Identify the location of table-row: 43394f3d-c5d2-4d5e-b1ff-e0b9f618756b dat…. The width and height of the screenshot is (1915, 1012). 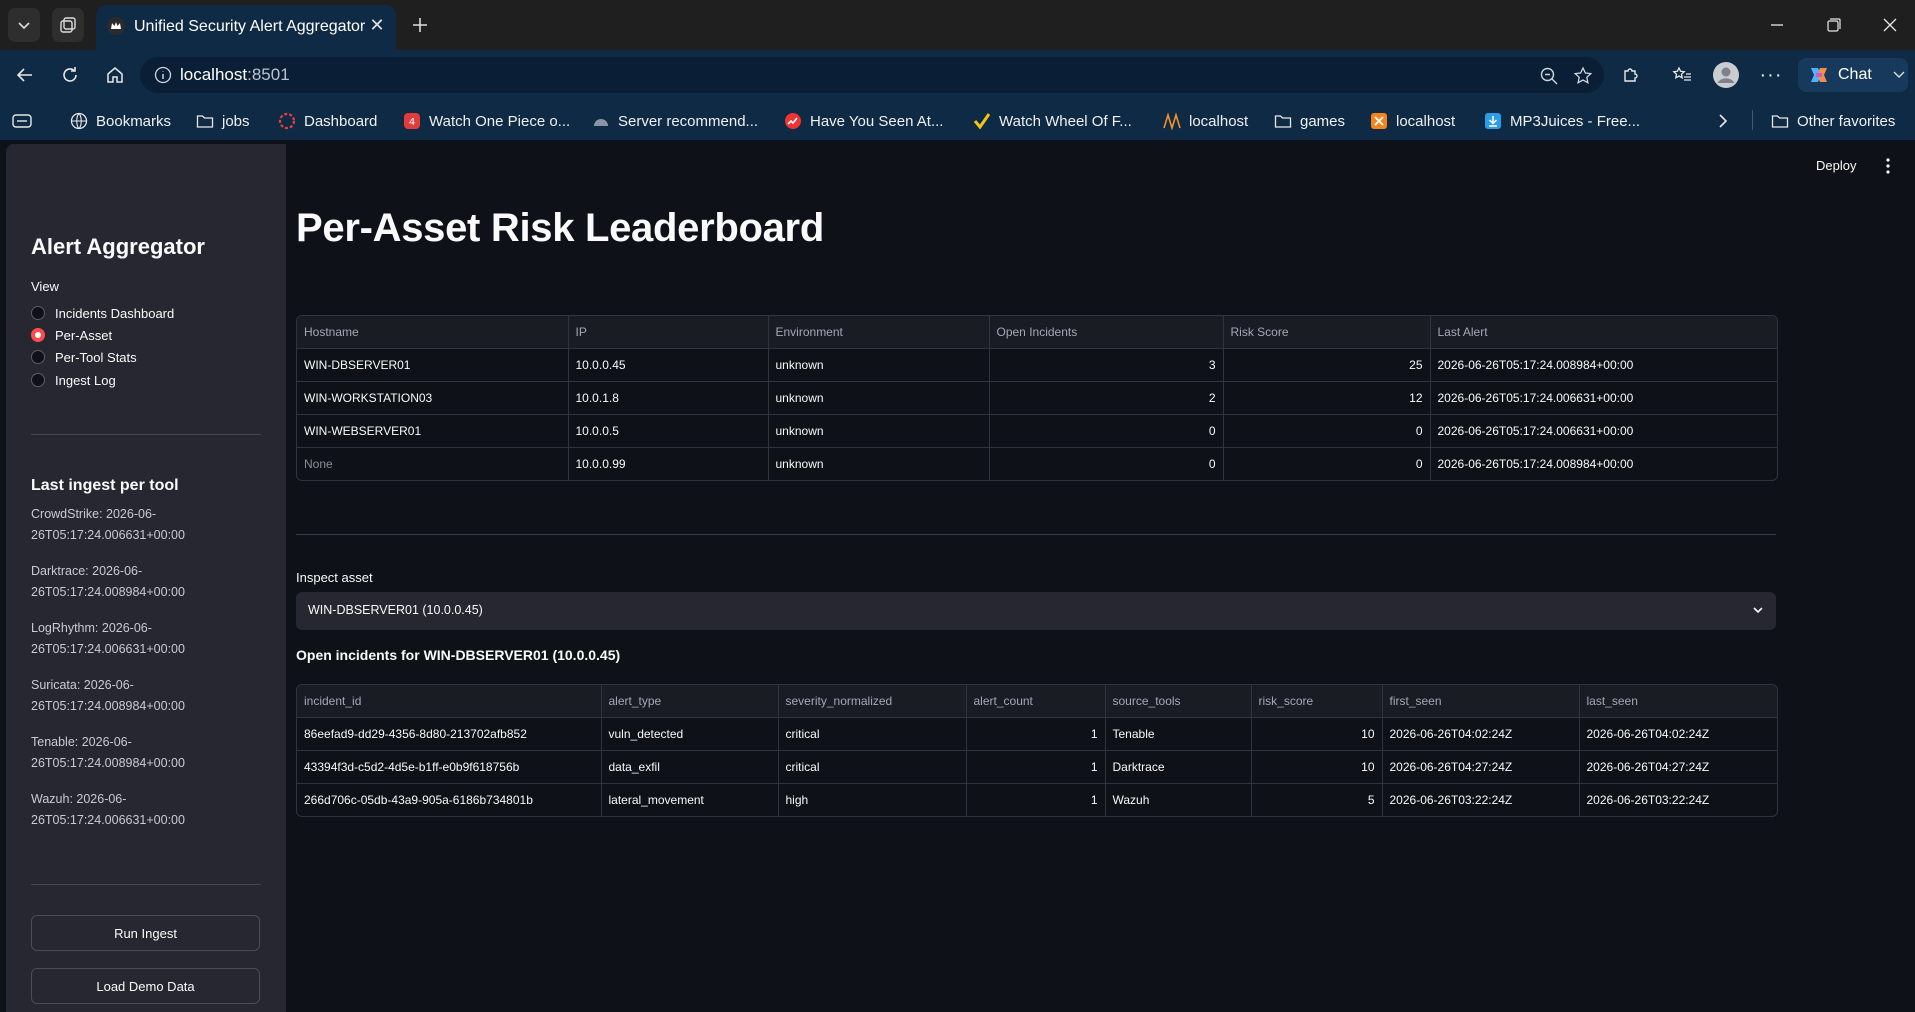
(1037, 767).